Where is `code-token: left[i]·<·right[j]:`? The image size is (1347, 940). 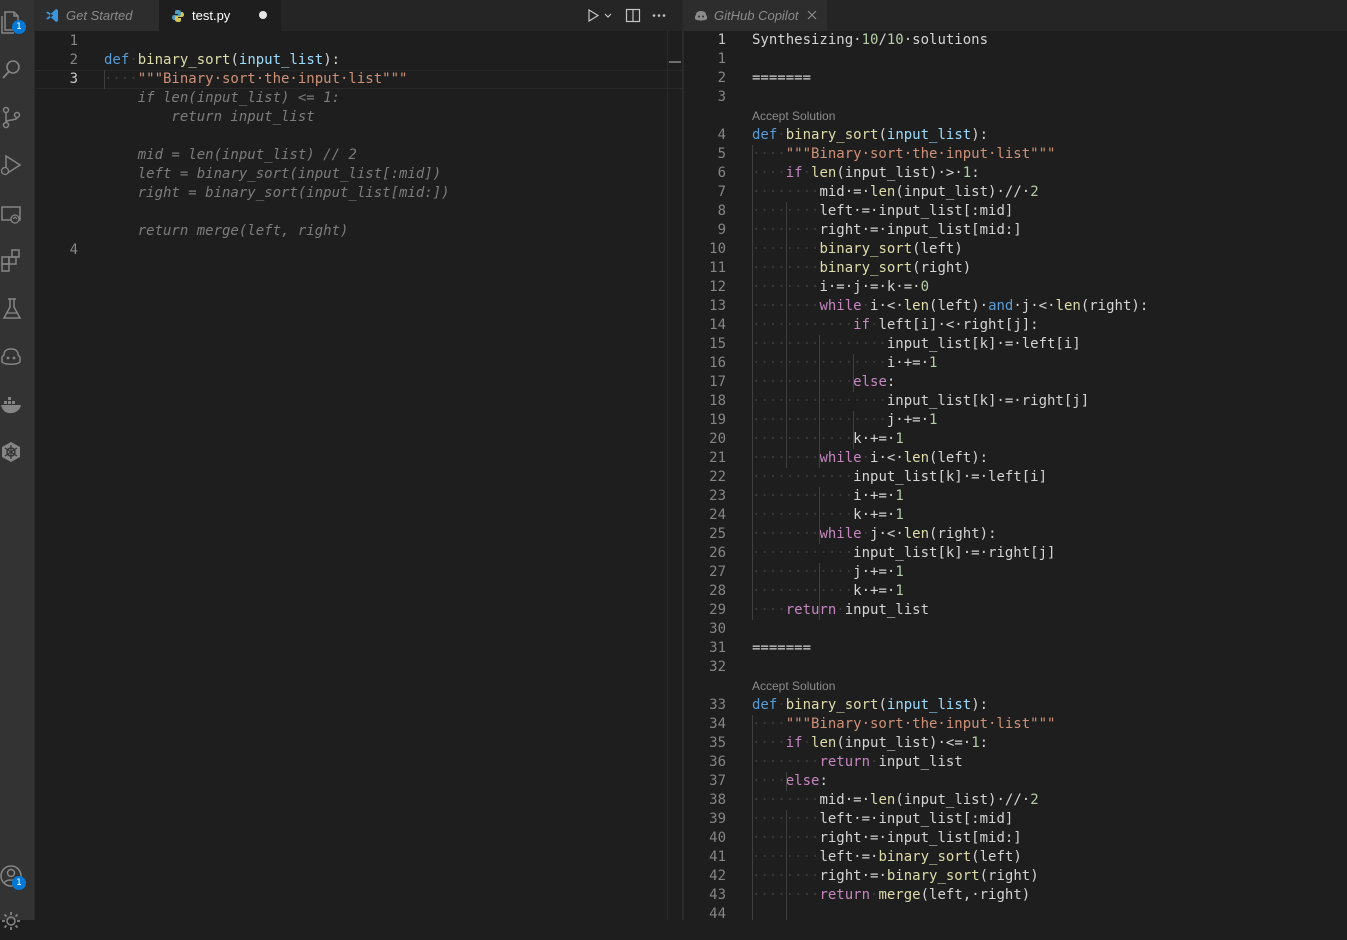
code-token: left[i]·<·right[j]: is located at coordinates (958, 325).